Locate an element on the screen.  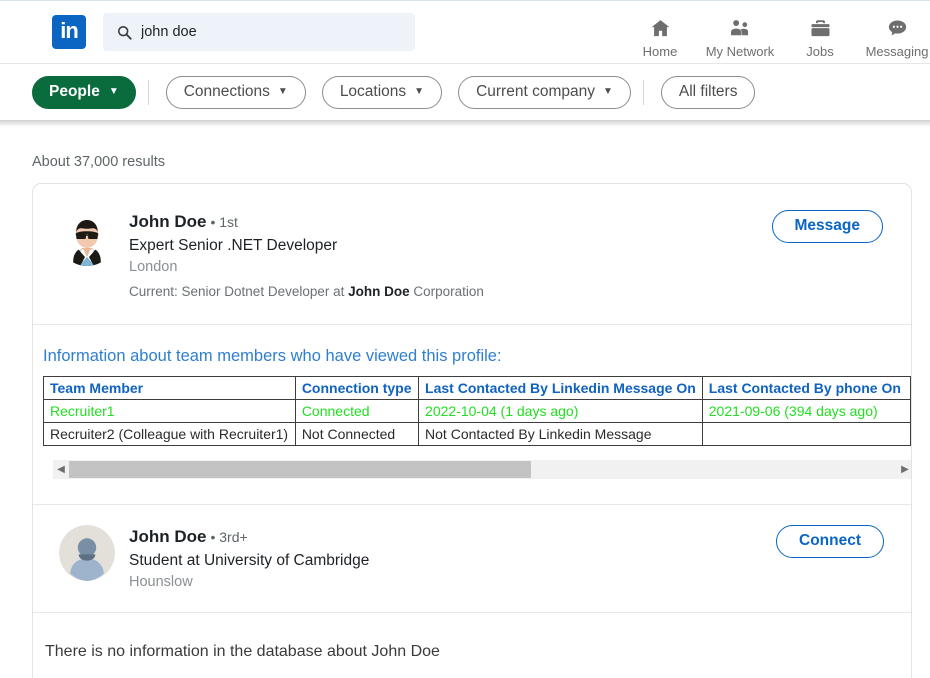
home-icon is located at coordinates (660, 28).